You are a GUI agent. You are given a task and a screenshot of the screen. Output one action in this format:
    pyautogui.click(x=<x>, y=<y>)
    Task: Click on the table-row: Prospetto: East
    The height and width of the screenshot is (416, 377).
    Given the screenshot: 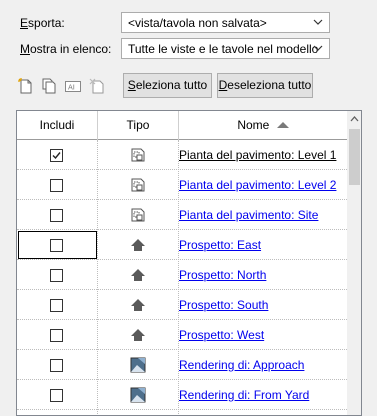 What is the action you would take?
    pyautogui.click(x=182, y=245)
    